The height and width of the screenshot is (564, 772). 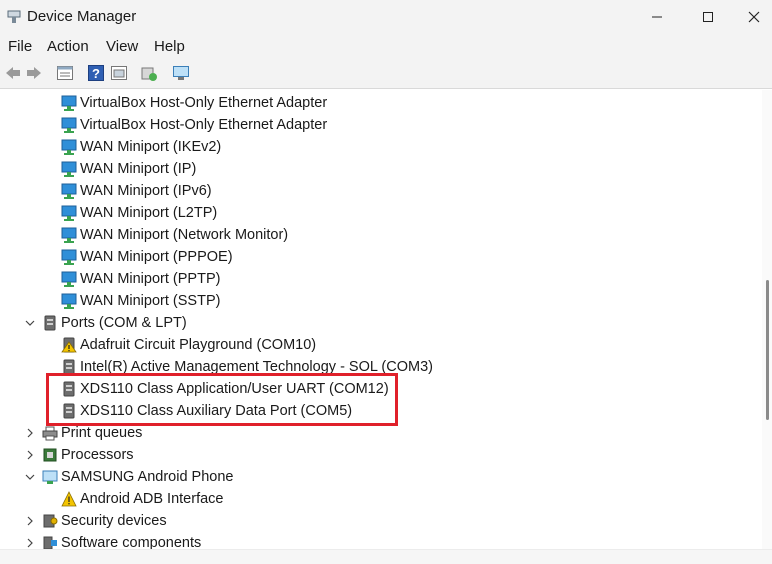 What do you see at coordinates (119, 73) in the screenshot?
I see `show-hidden-icon` at bounding box center [119, 73].